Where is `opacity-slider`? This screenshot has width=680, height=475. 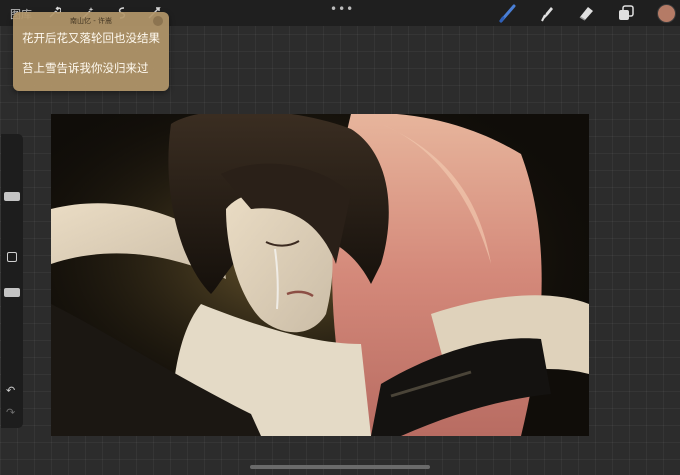 opacity-slider is located at coordinates (12, 292).